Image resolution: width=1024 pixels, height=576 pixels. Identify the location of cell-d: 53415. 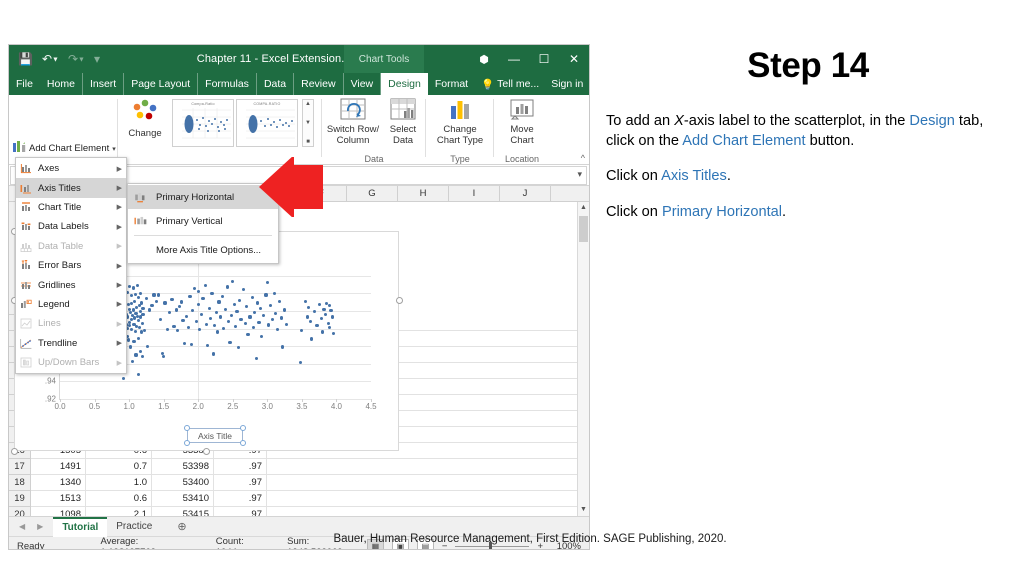
(183, 511).